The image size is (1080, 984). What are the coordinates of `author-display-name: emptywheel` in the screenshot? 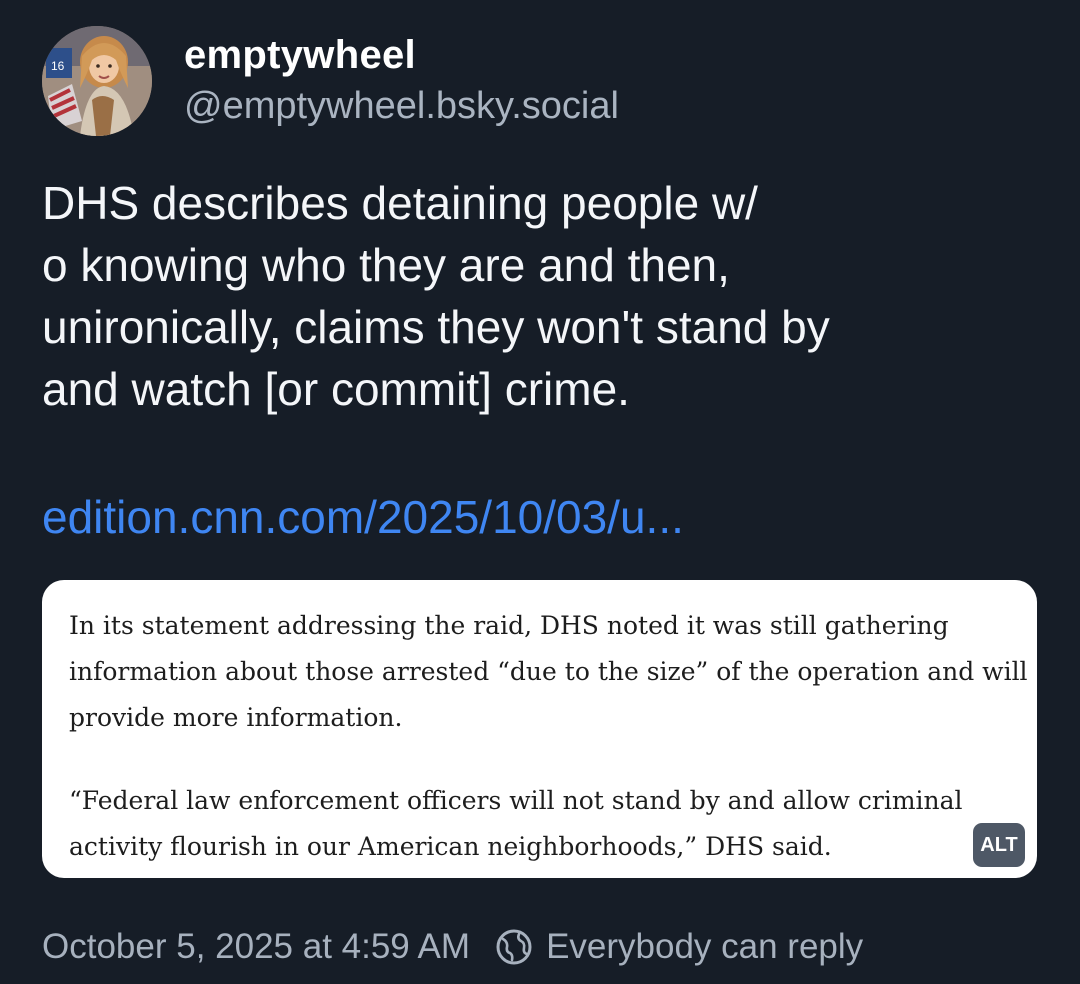 It's located at (401, 55).